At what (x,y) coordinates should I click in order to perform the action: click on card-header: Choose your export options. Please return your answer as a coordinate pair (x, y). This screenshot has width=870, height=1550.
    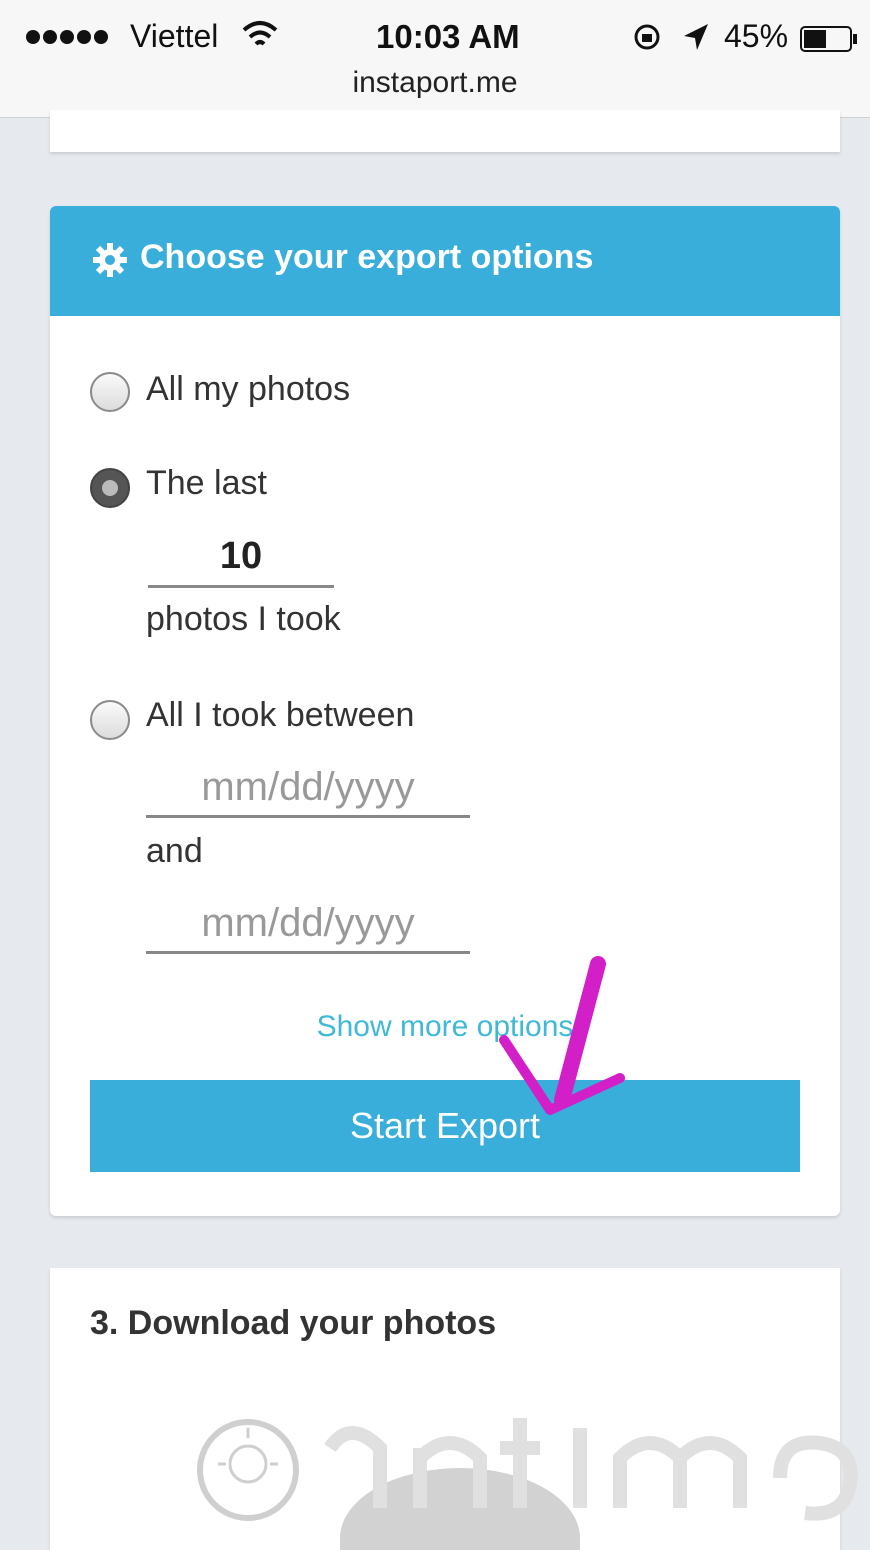
    Looking at the image, I should click on (445, 261).